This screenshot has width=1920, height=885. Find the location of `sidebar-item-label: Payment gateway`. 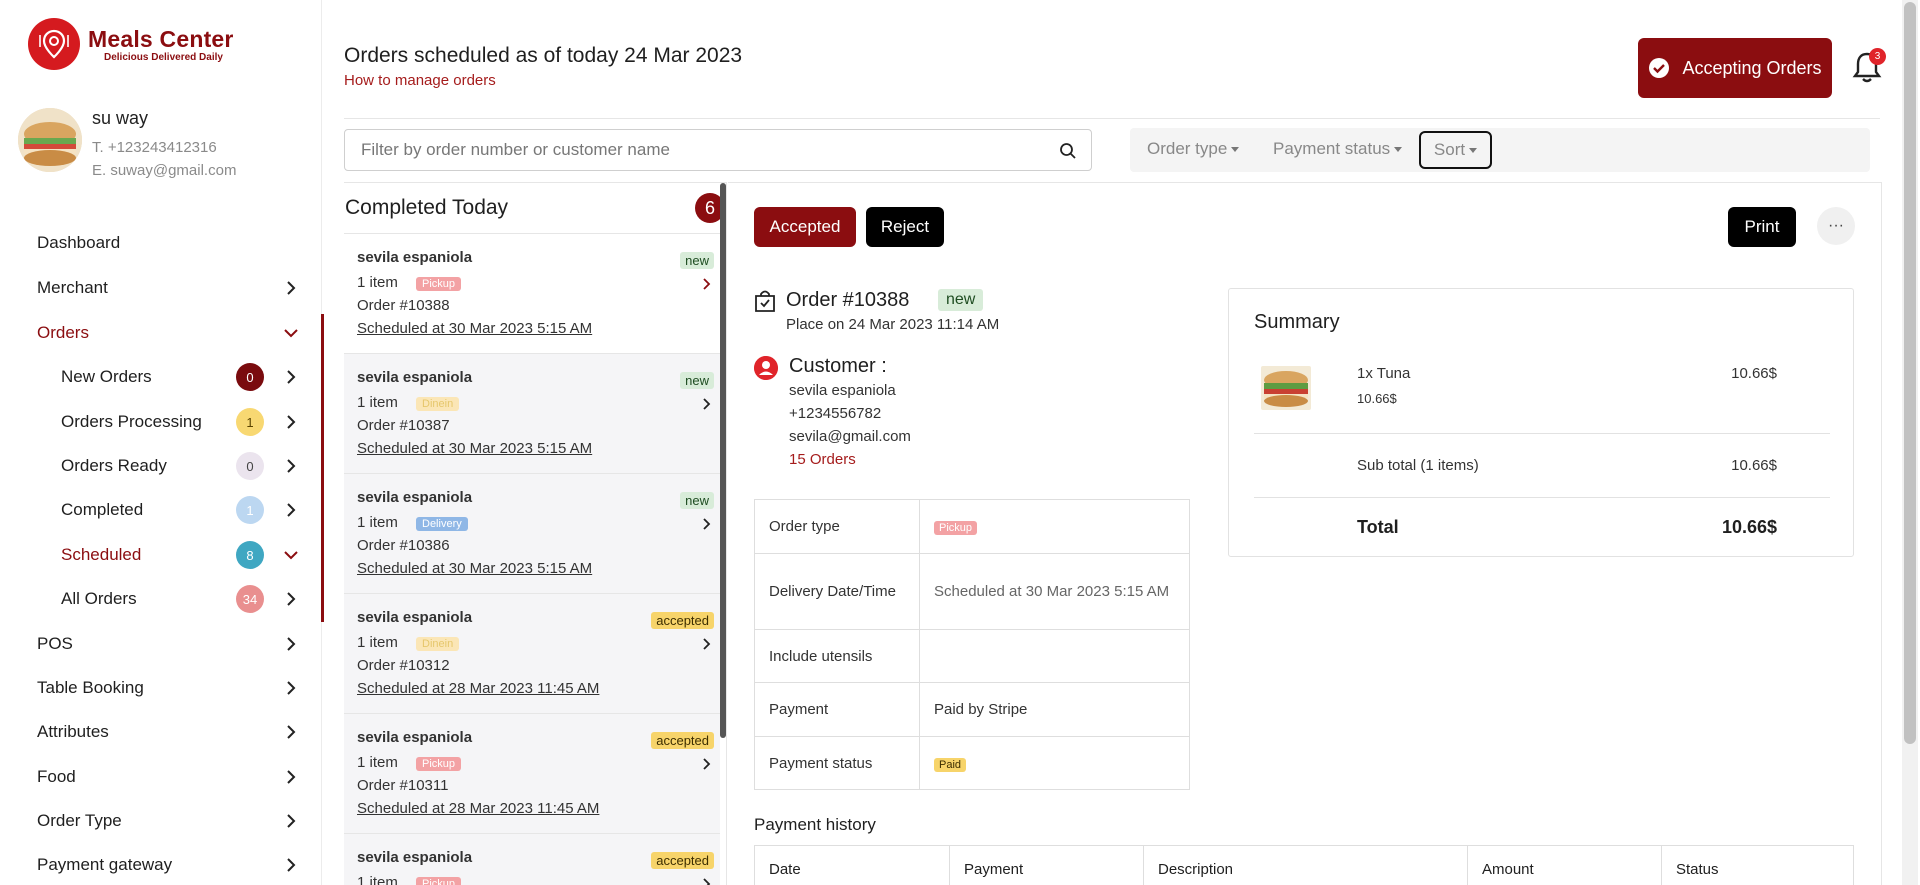

sidebar-item-label: Payment gateway is located at coordinates (105, 864).